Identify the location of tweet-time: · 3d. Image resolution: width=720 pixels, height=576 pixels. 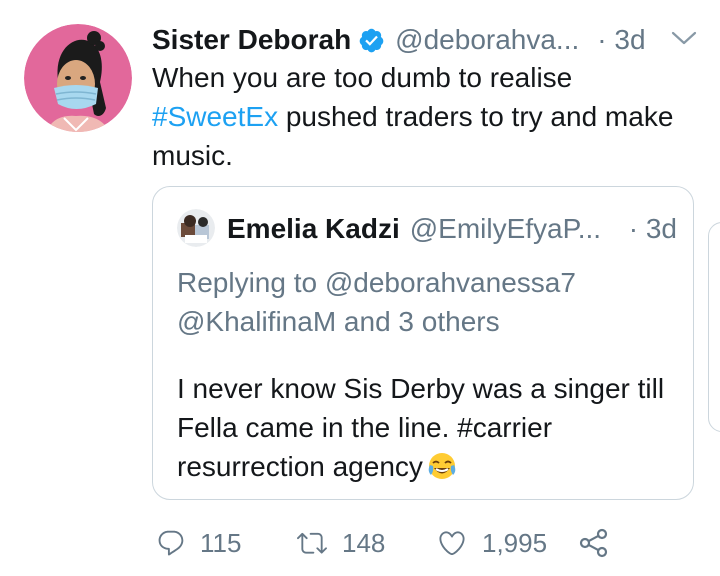
(621, 40).